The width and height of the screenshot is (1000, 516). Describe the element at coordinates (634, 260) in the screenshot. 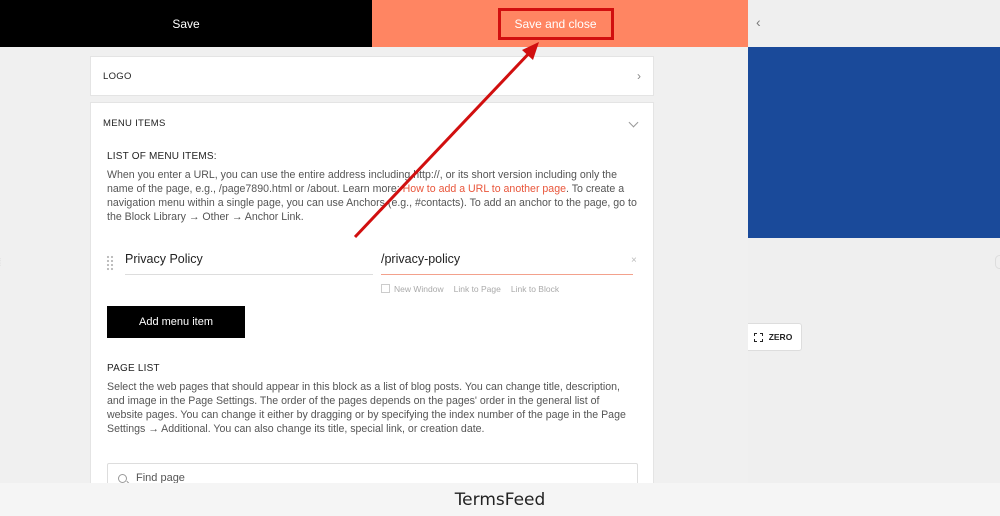

I see `remove-item-icon: ×` at that location.